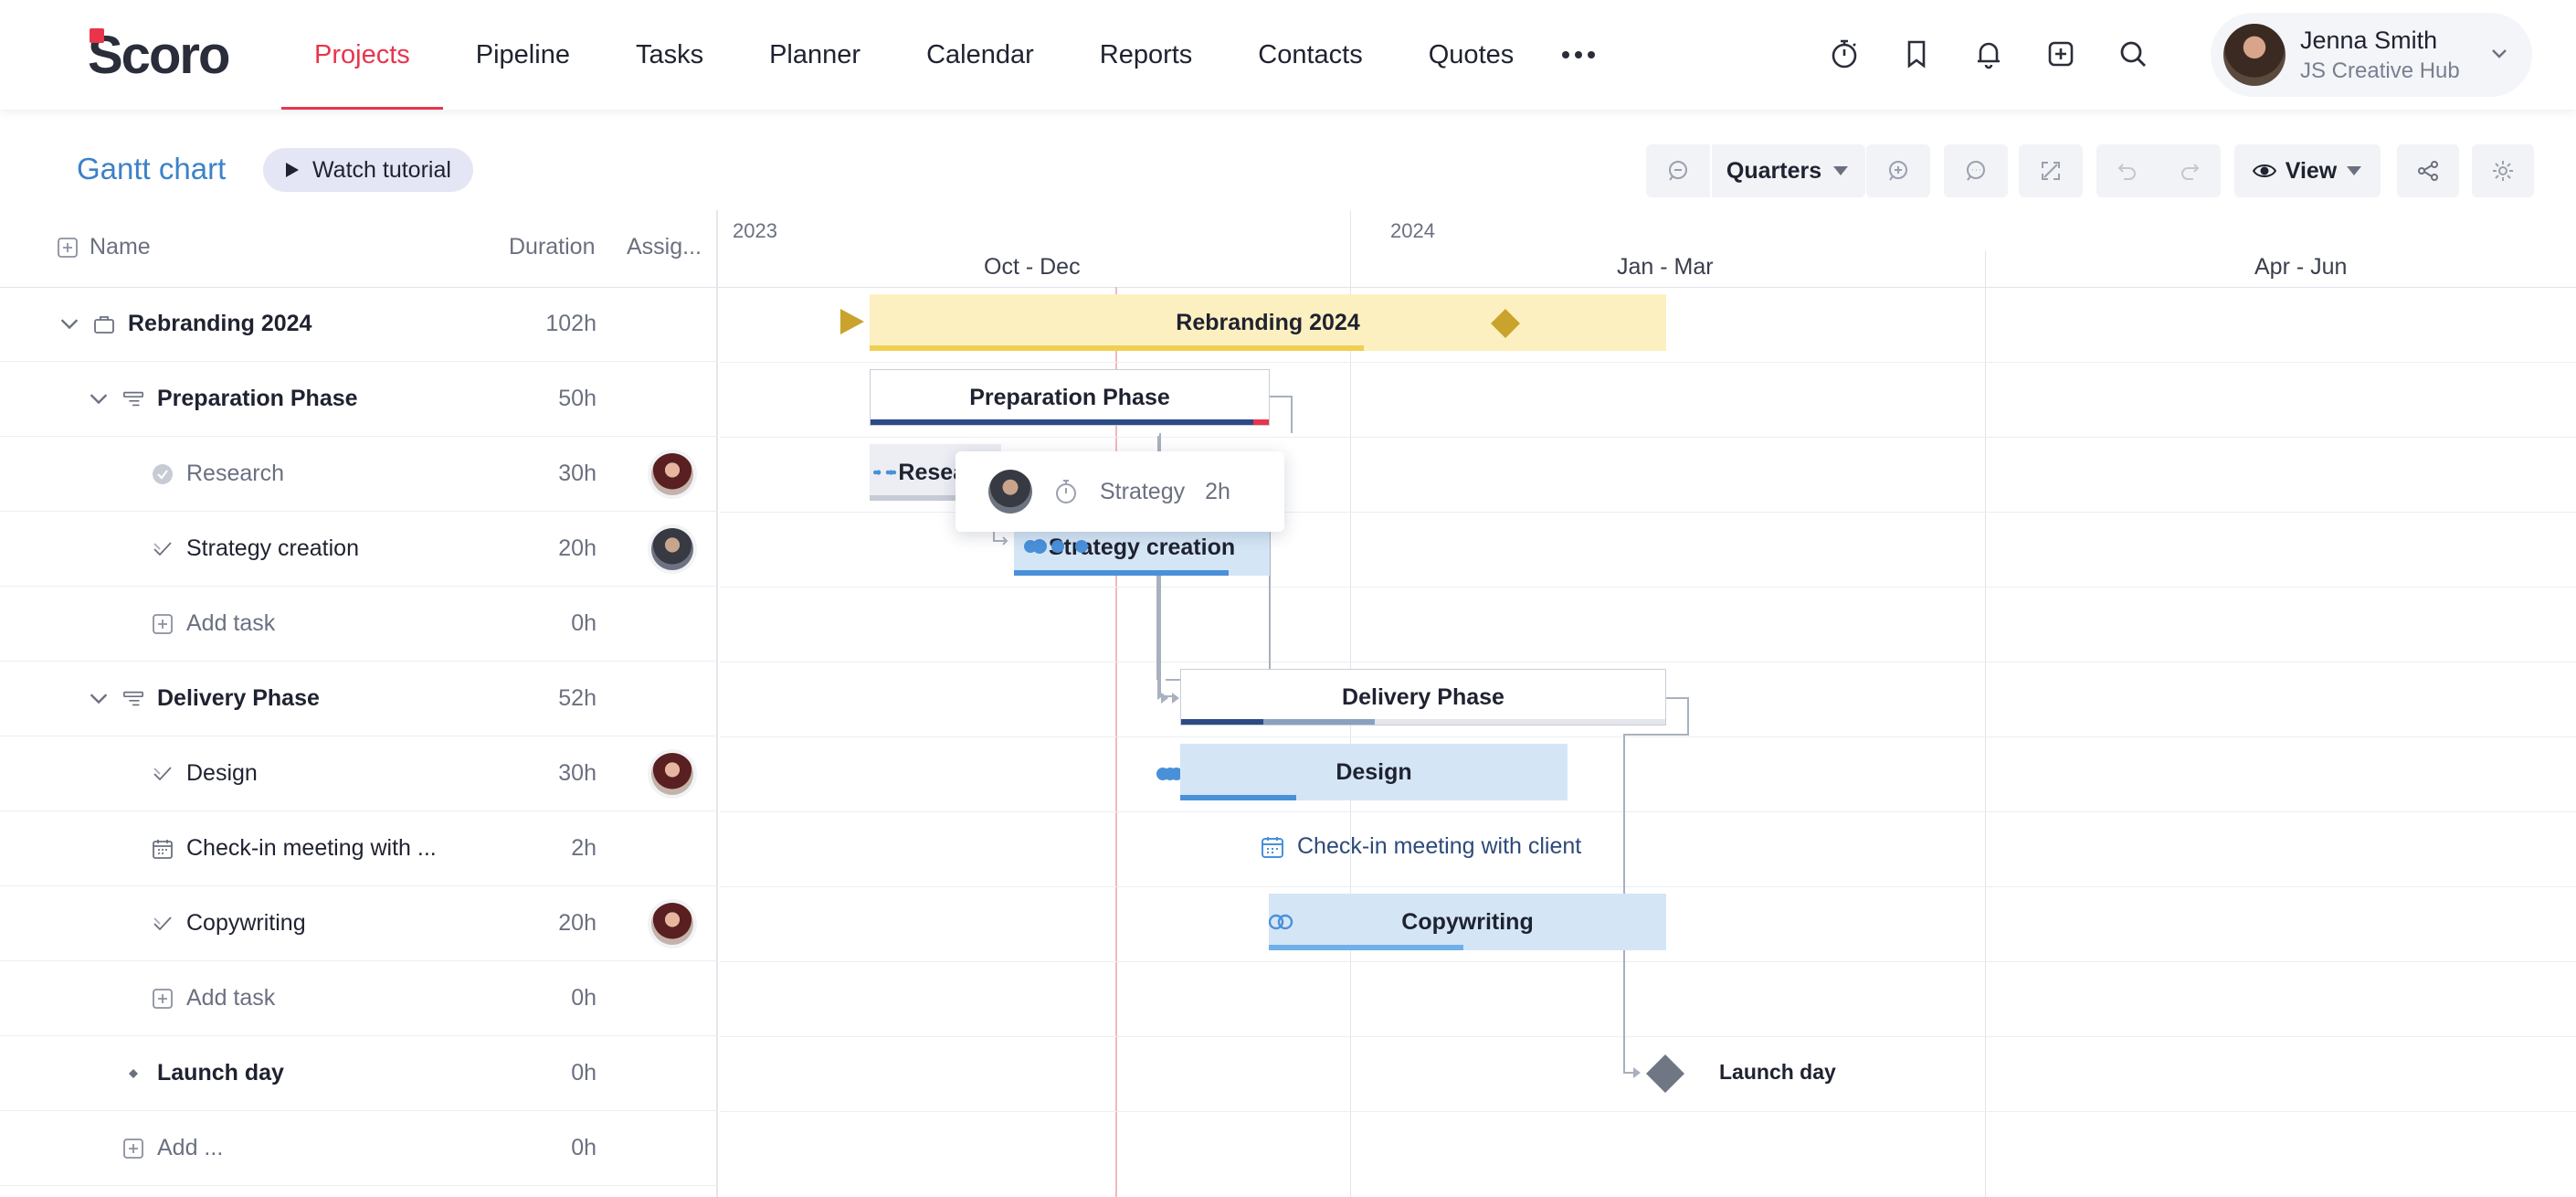 The height and width of the screenshot is (1197, 2576). I want to click on nav-calendar: Calendar, so click(980, 55).